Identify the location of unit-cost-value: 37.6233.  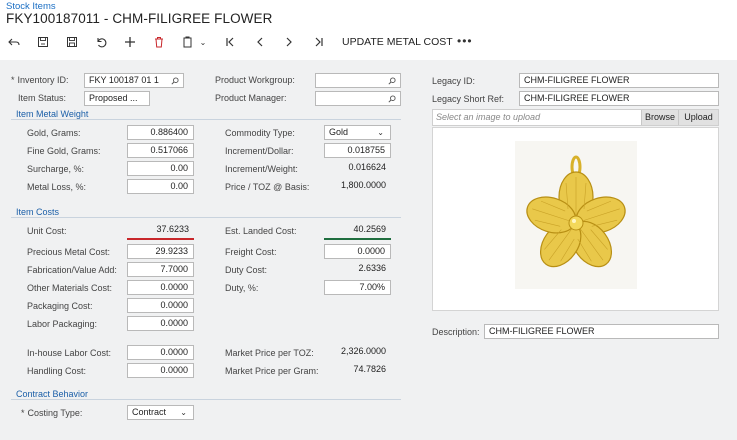
(160, 231).